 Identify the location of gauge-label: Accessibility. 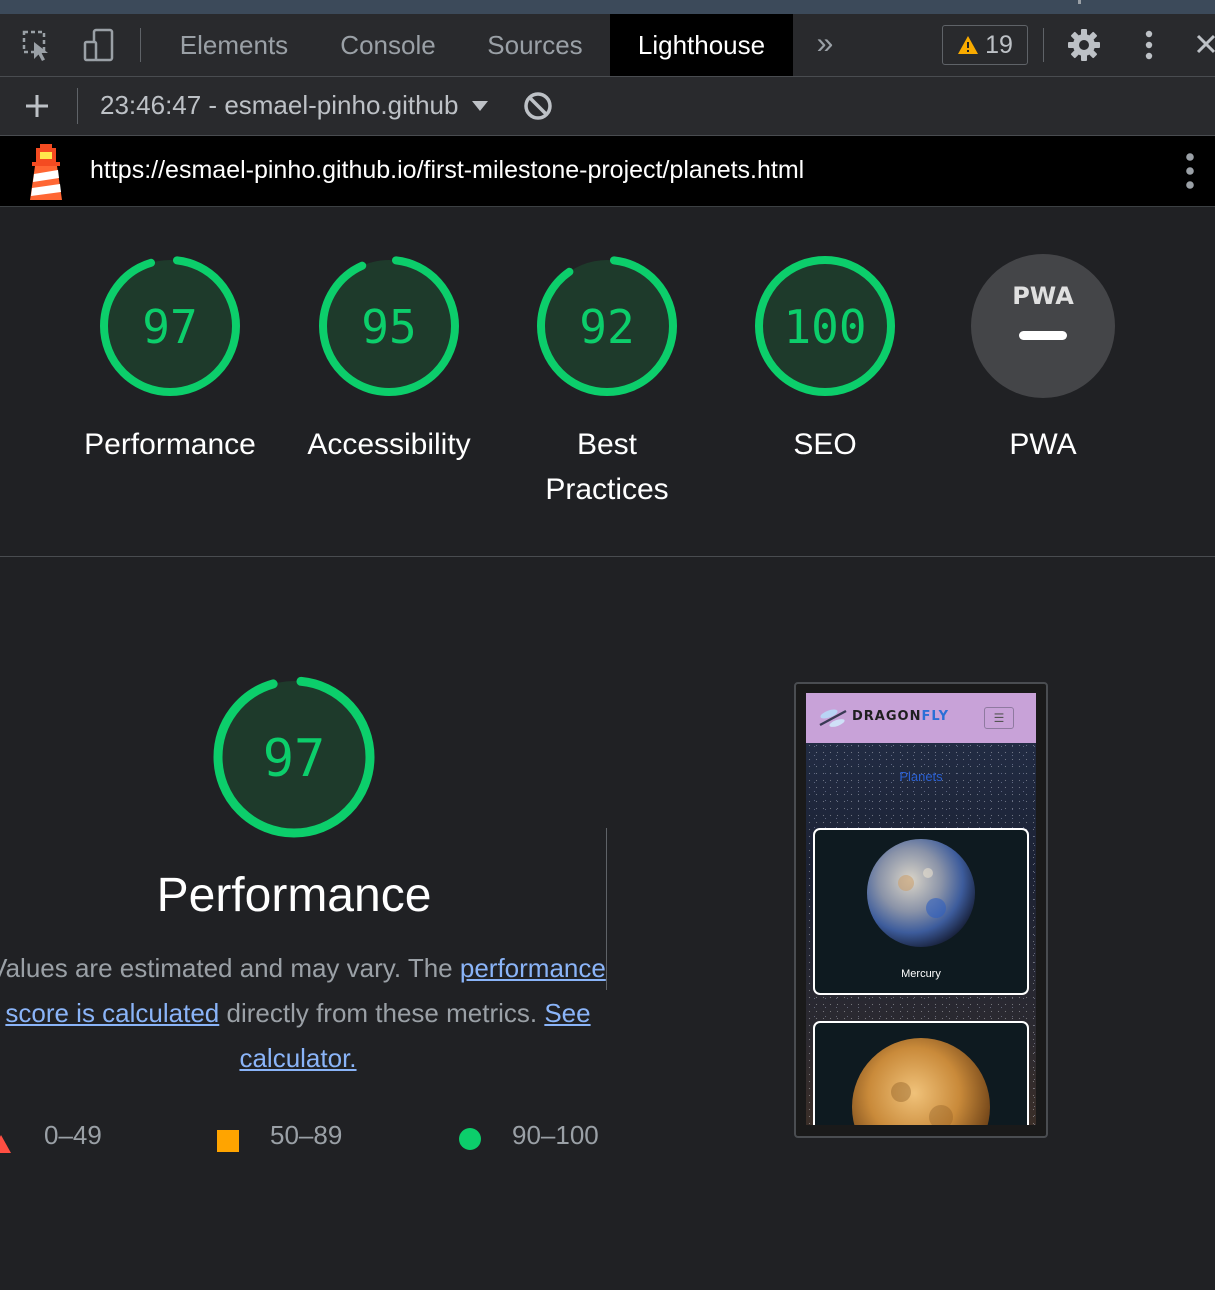
(389, 444).